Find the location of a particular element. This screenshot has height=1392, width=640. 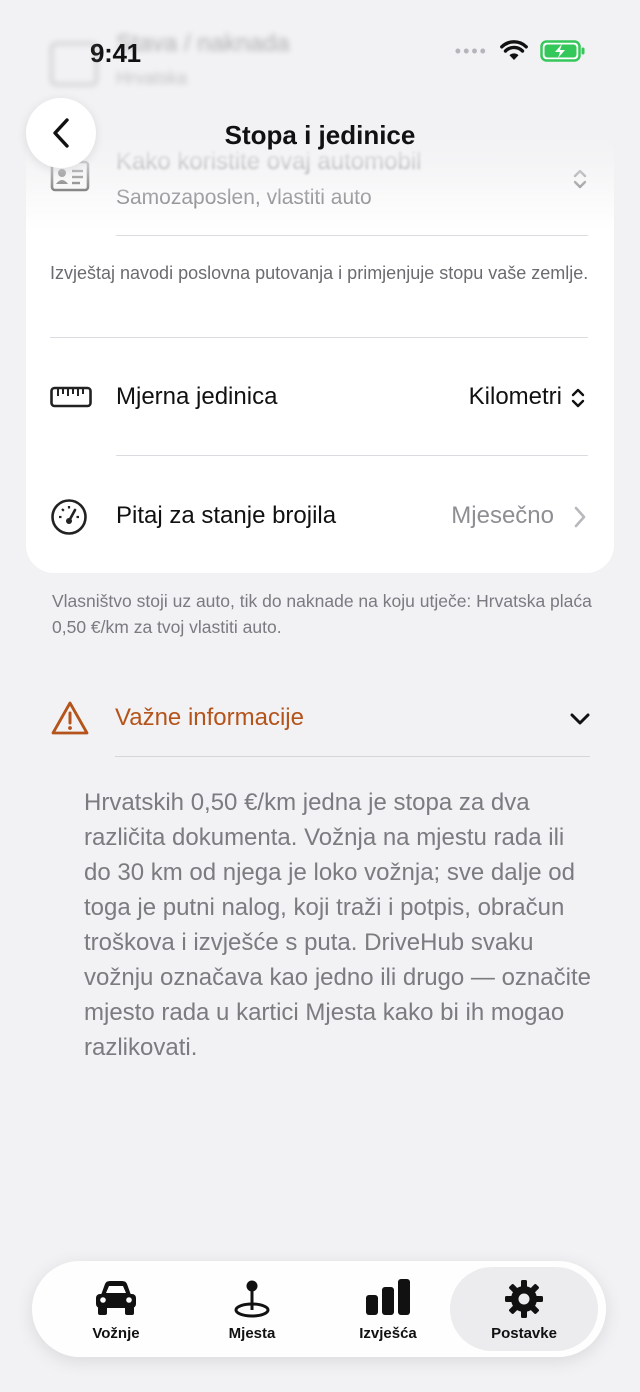

unit-label: Mjerna jedinica is located at coordinates (197, 396).